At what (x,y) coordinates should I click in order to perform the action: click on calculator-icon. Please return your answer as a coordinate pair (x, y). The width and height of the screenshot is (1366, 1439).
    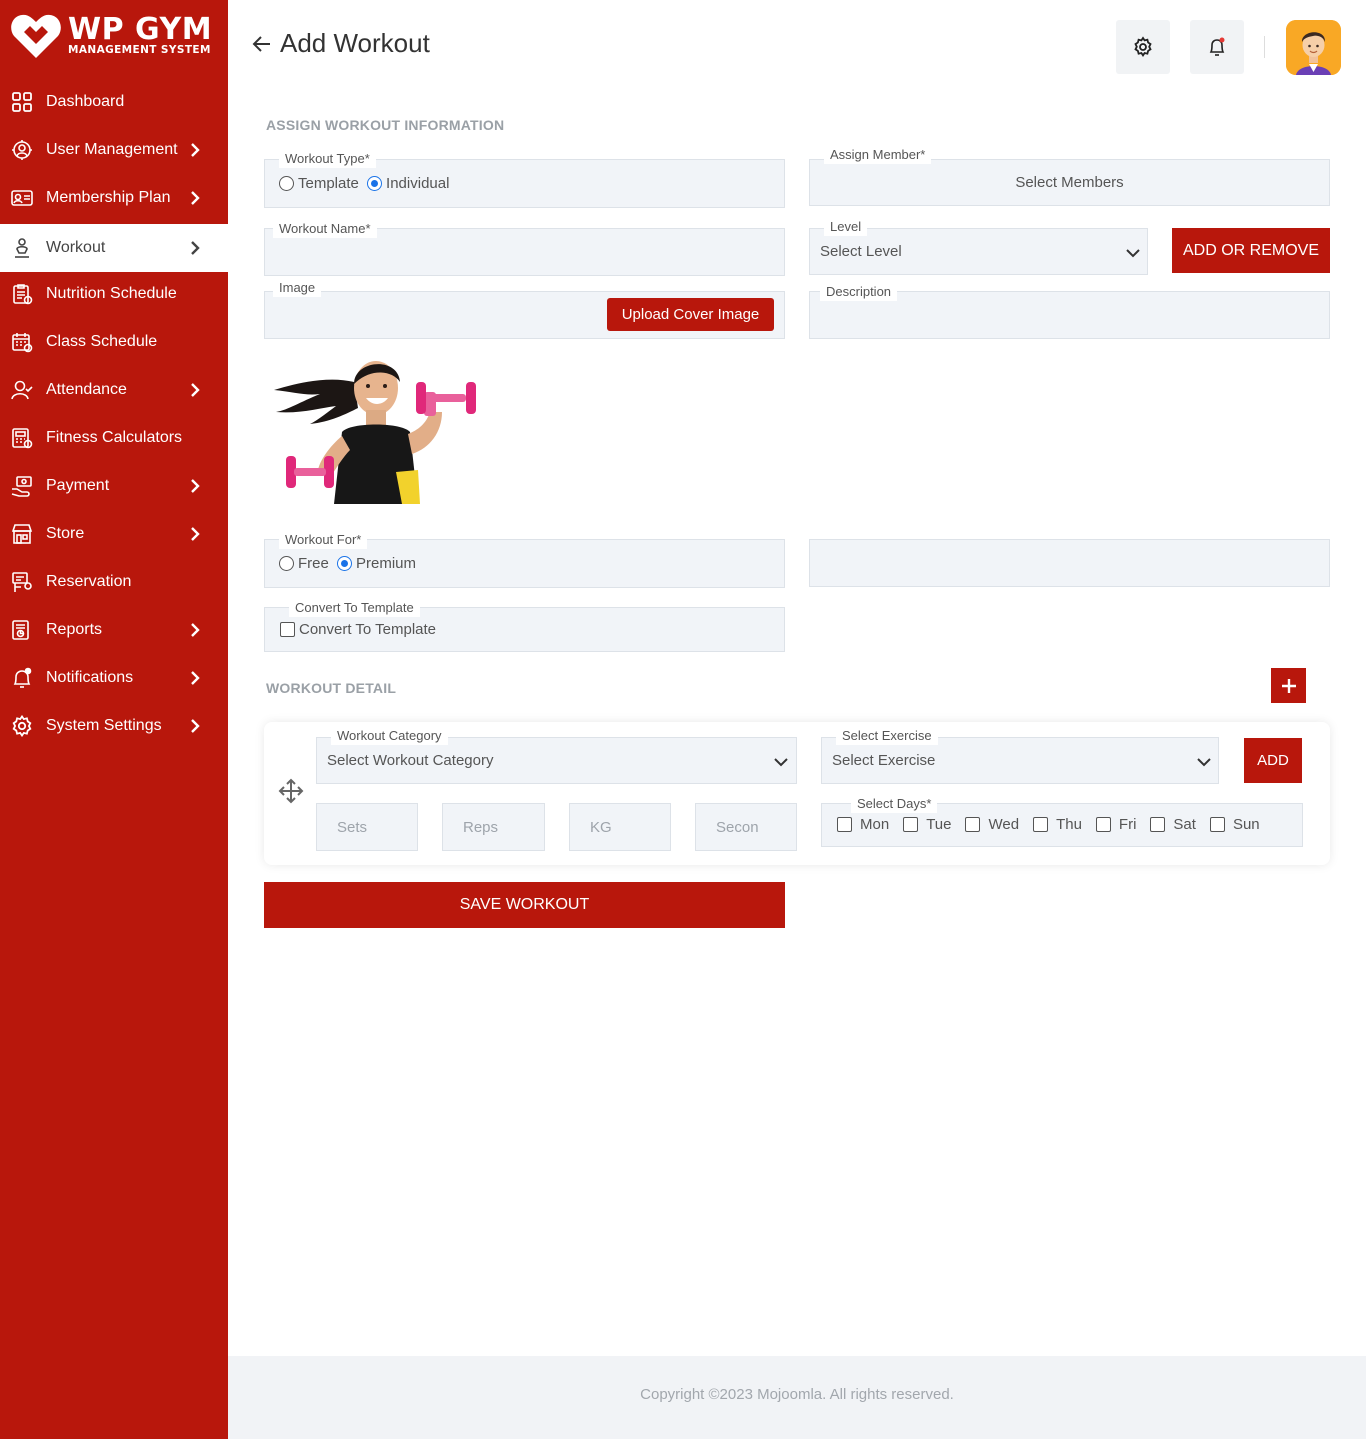
    Looking at the image, I should click on (22, 438).